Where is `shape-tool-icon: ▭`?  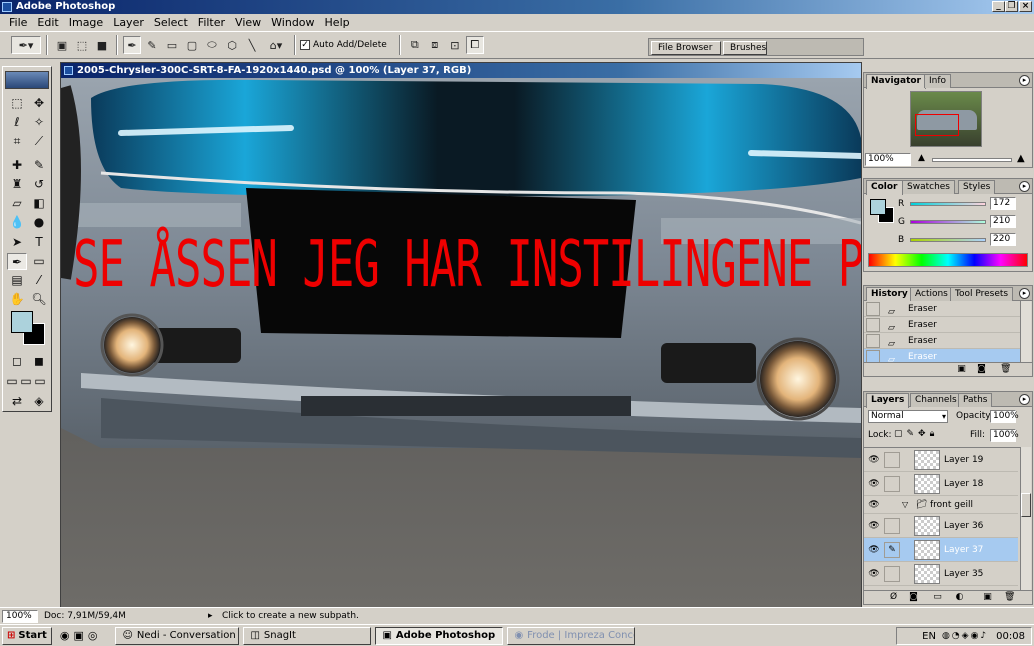 shape-tool-icon: ▭ is located at coordinates (39, 261).